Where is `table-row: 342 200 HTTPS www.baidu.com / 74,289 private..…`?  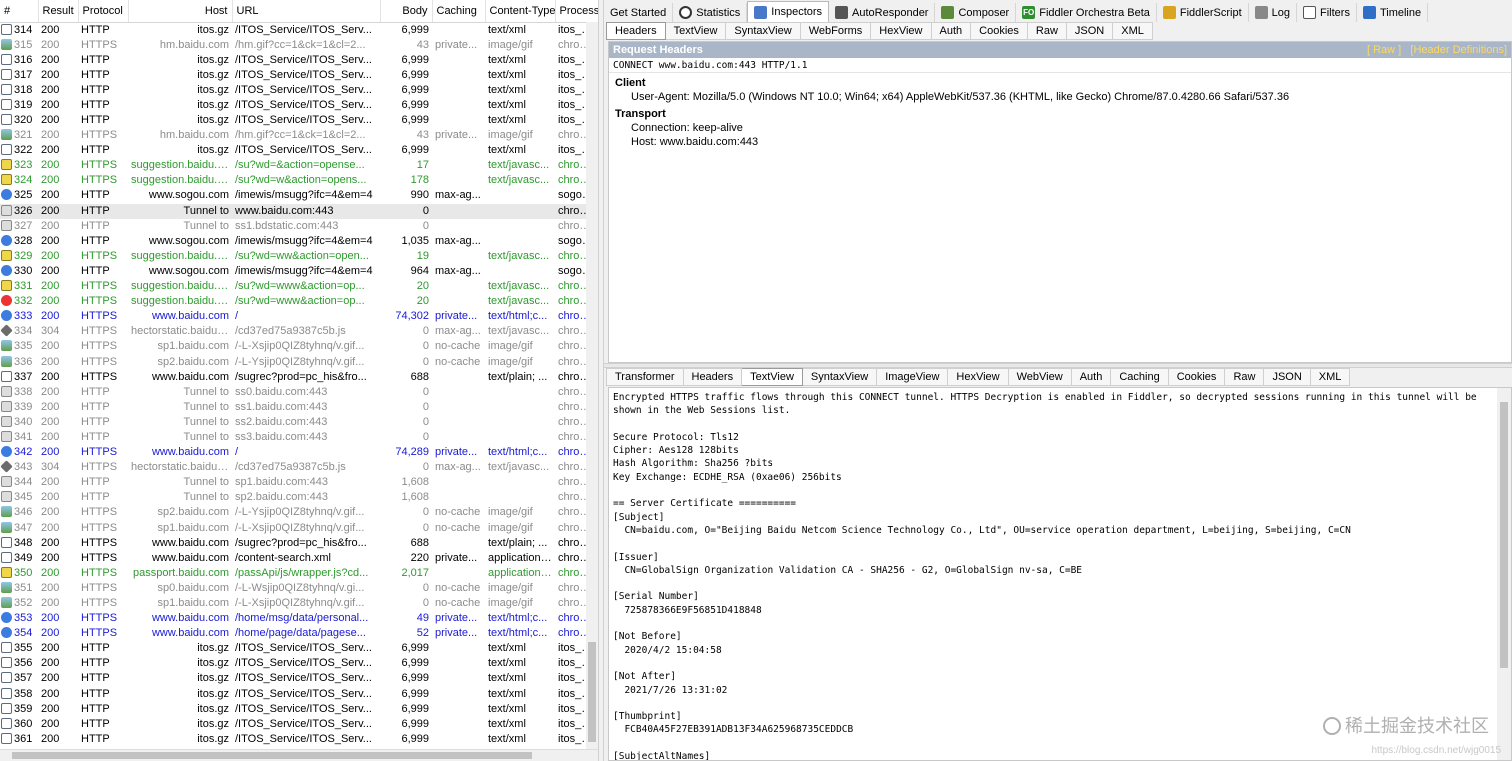
table-row: 342 200 HTTPS www.baidu.com / 74,289 private..… is located at coordinates (299, 452).